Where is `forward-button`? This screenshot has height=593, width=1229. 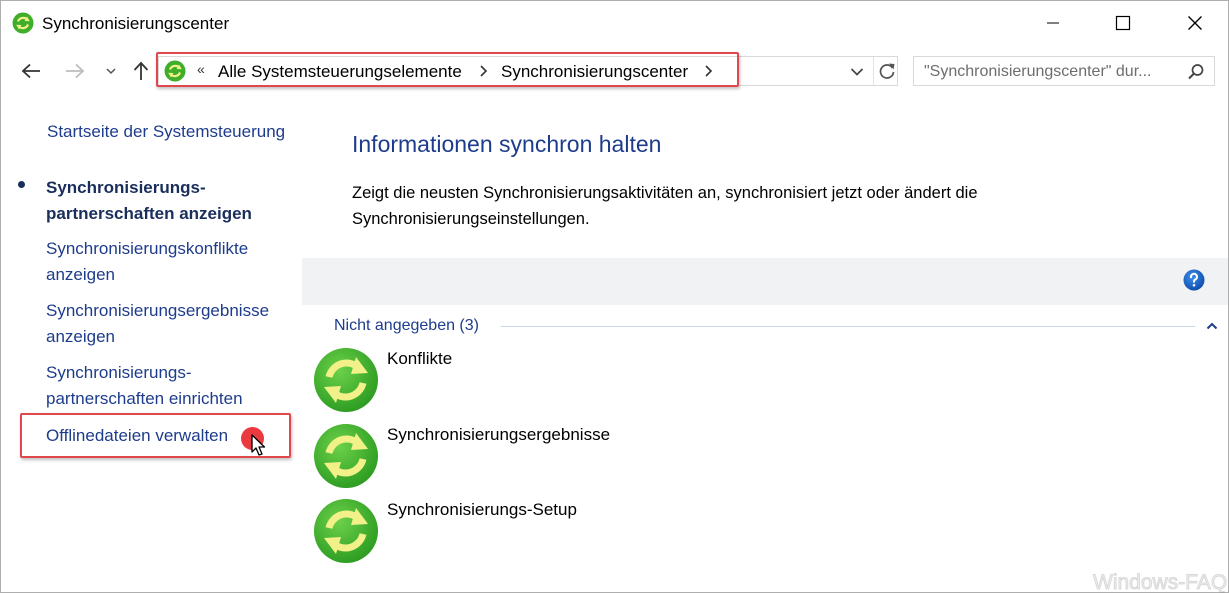 forward-button is located at coordinates (75, 71).